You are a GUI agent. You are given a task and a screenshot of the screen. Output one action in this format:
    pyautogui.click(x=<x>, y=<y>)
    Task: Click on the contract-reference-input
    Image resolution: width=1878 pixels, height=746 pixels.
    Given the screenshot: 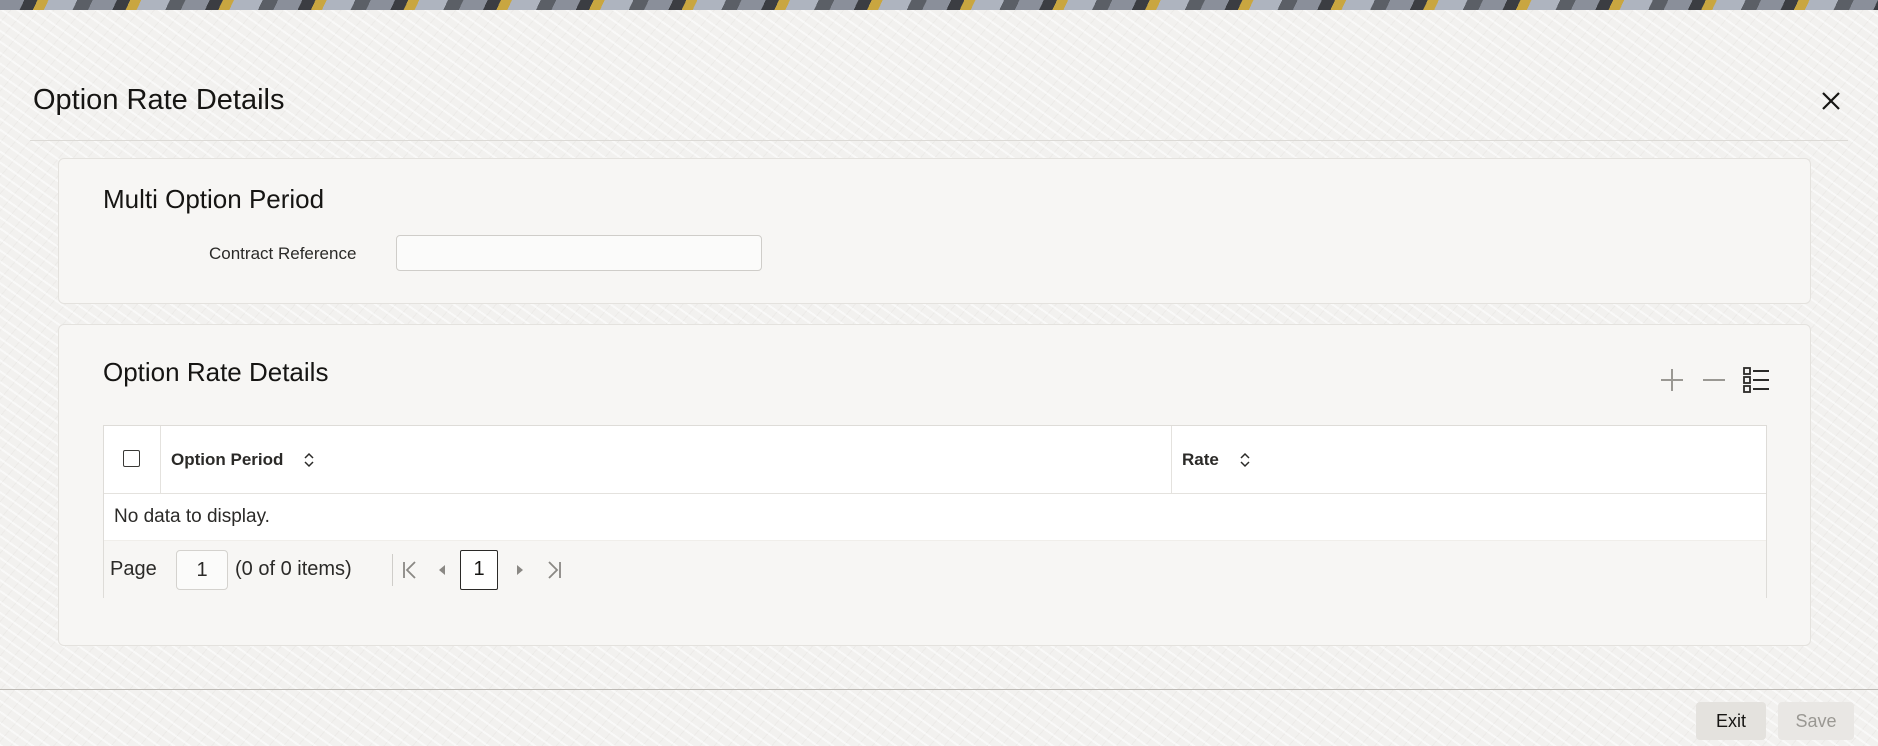 What is the action you would take?
    pyautogui.click(x=579, y=253)
    